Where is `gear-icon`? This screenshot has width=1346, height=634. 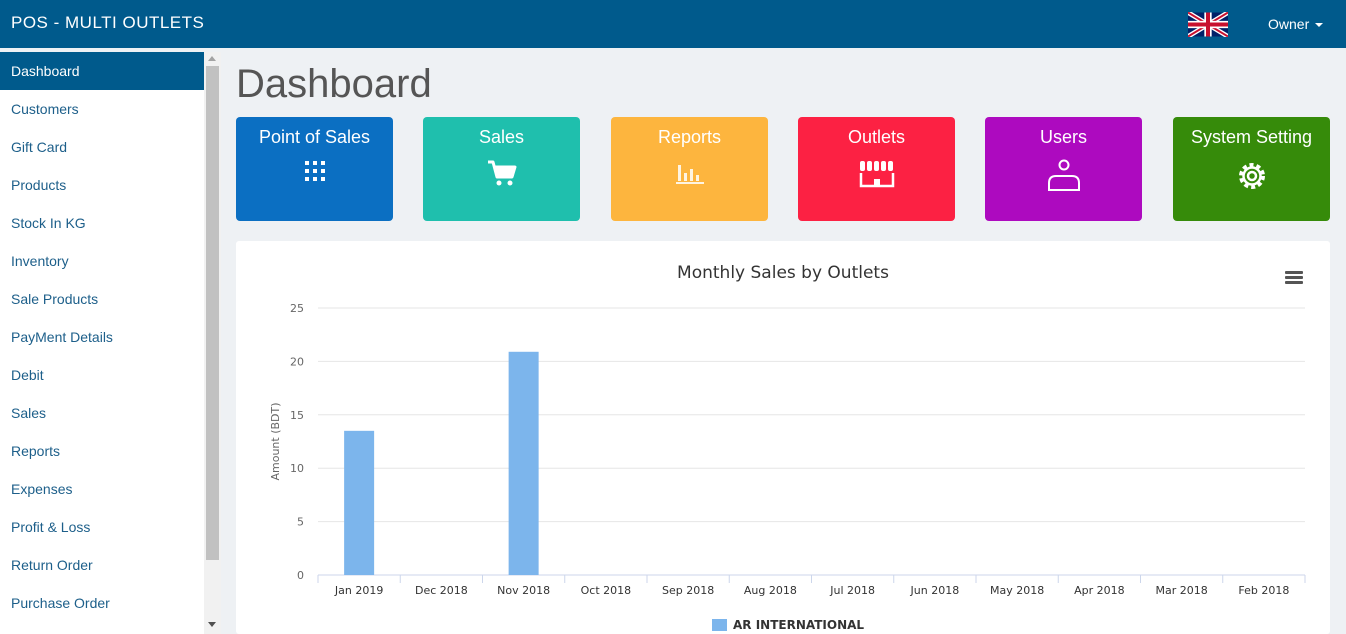 gear-icon is located at coordinates (1251, 176).